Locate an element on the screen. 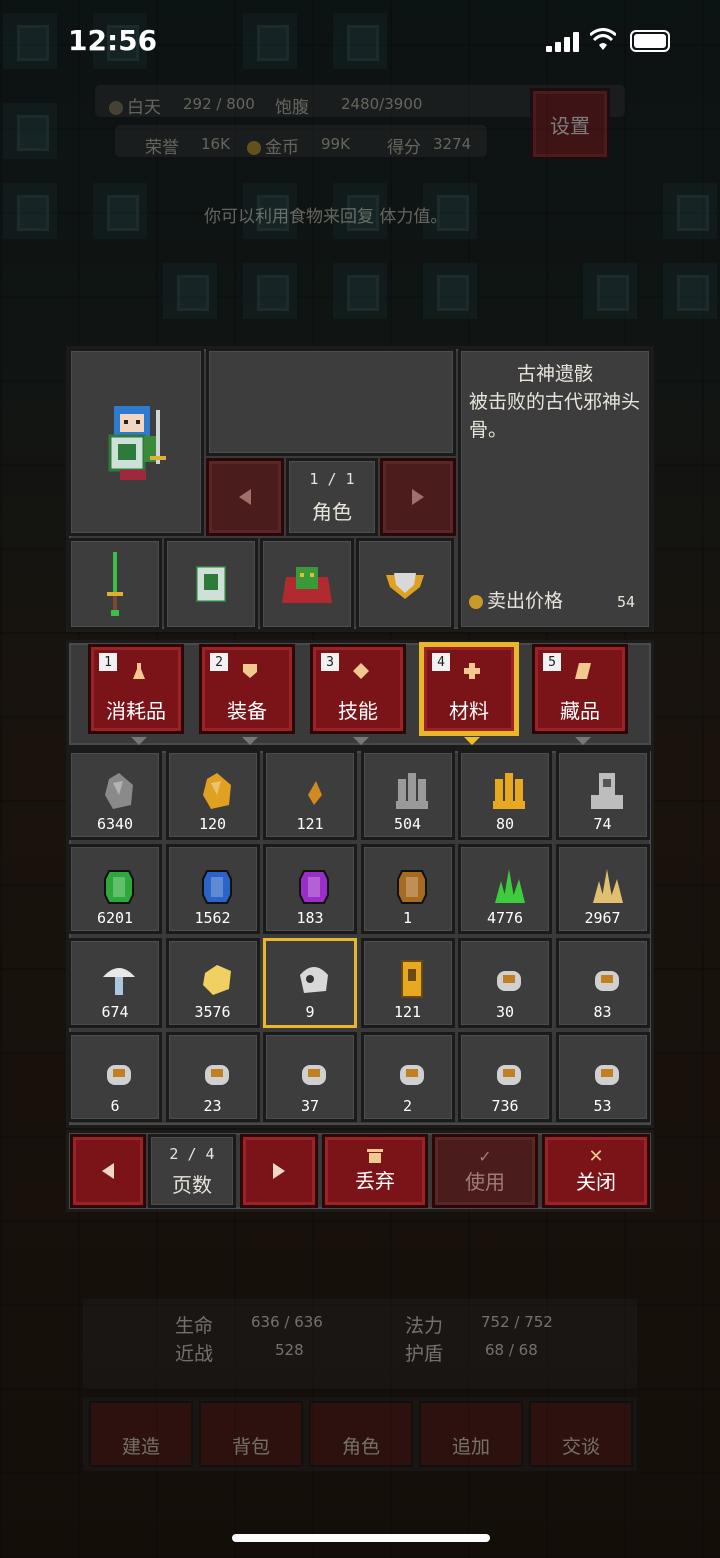 This screenshot has height=1558, width=720. item-slot: 2967 is located at coordinates (602, 889).